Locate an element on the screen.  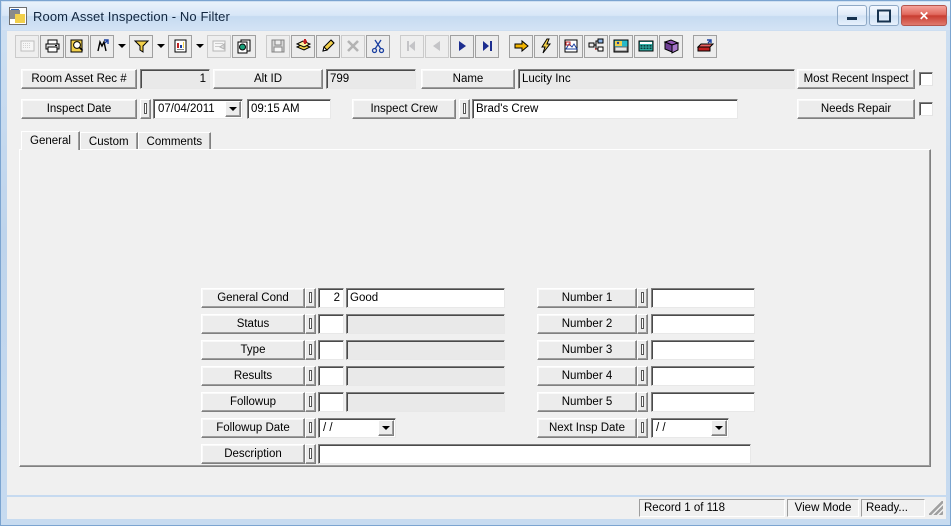
calculator-icon is located at coordinates (646, 46).